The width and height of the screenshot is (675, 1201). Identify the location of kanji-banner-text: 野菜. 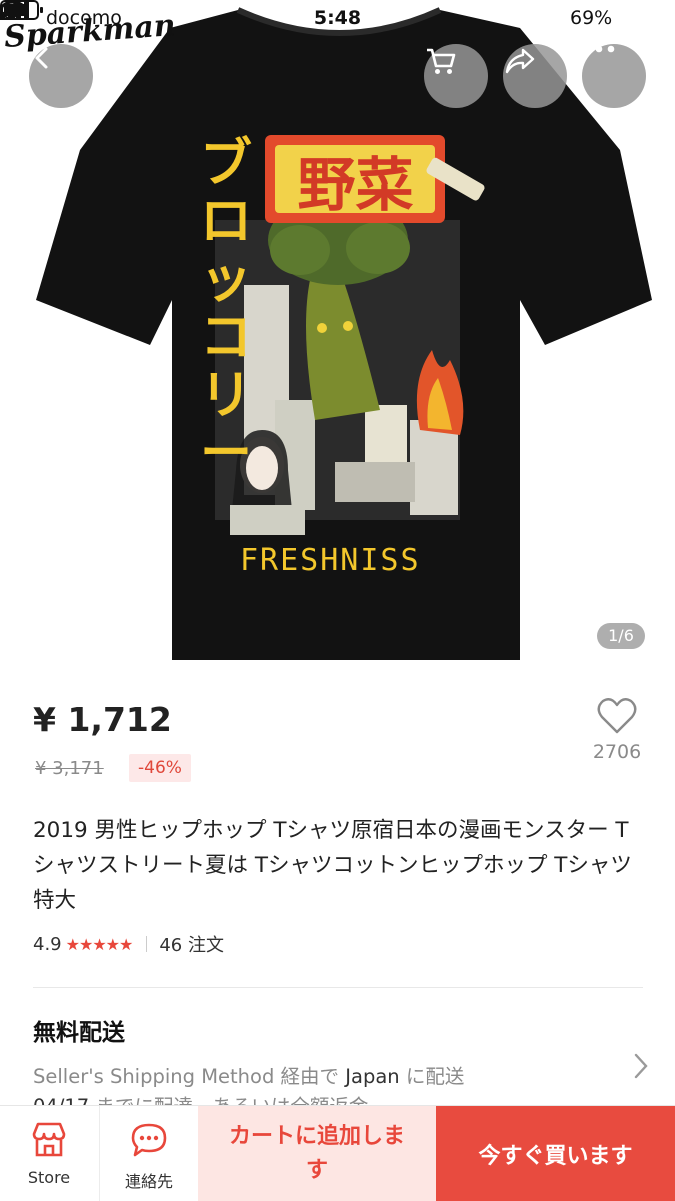
(355, 185).